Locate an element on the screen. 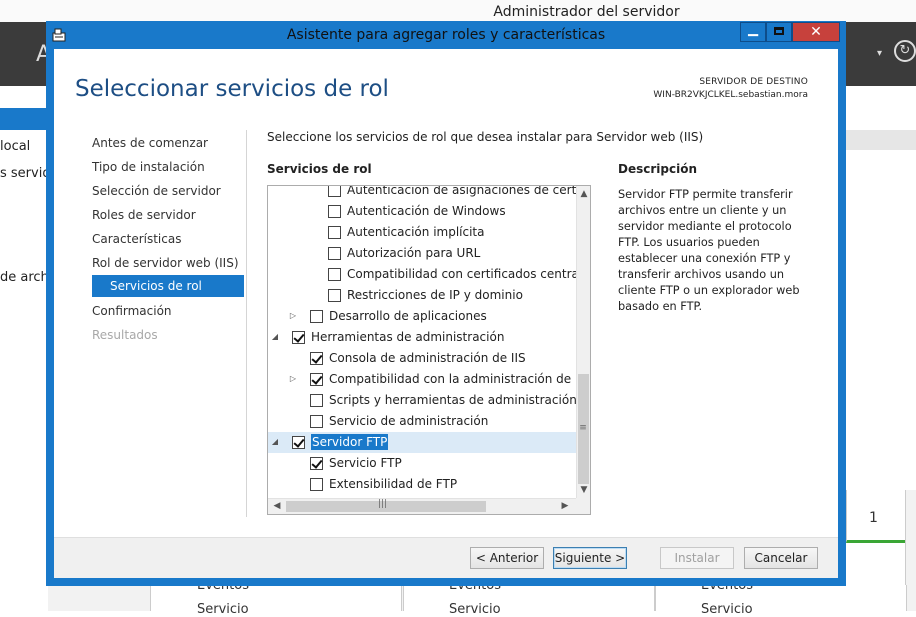 The image size is (916, 617). tree-row: Autorización para URL is located at coordinates (422, 253).